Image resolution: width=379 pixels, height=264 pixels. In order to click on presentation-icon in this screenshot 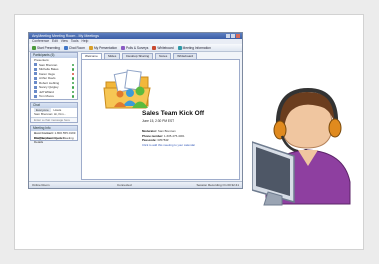, I will do `click(90, 47)`.